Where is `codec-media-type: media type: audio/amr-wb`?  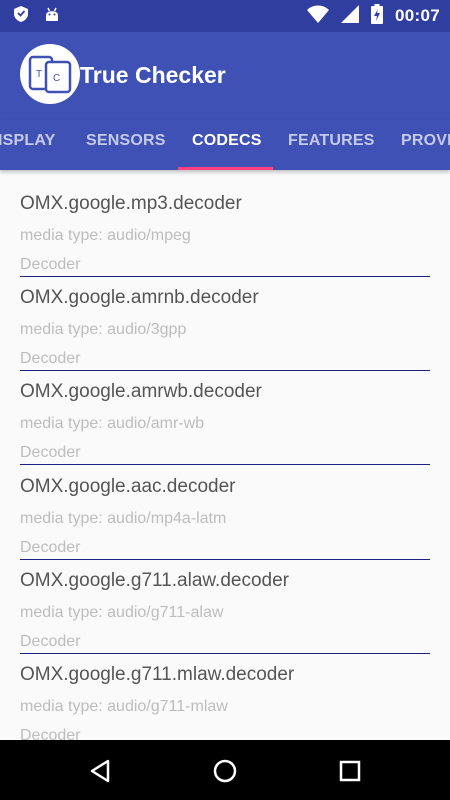 codec-media-type: media type: audio/amr-wb is located at coordinates (112, 423).